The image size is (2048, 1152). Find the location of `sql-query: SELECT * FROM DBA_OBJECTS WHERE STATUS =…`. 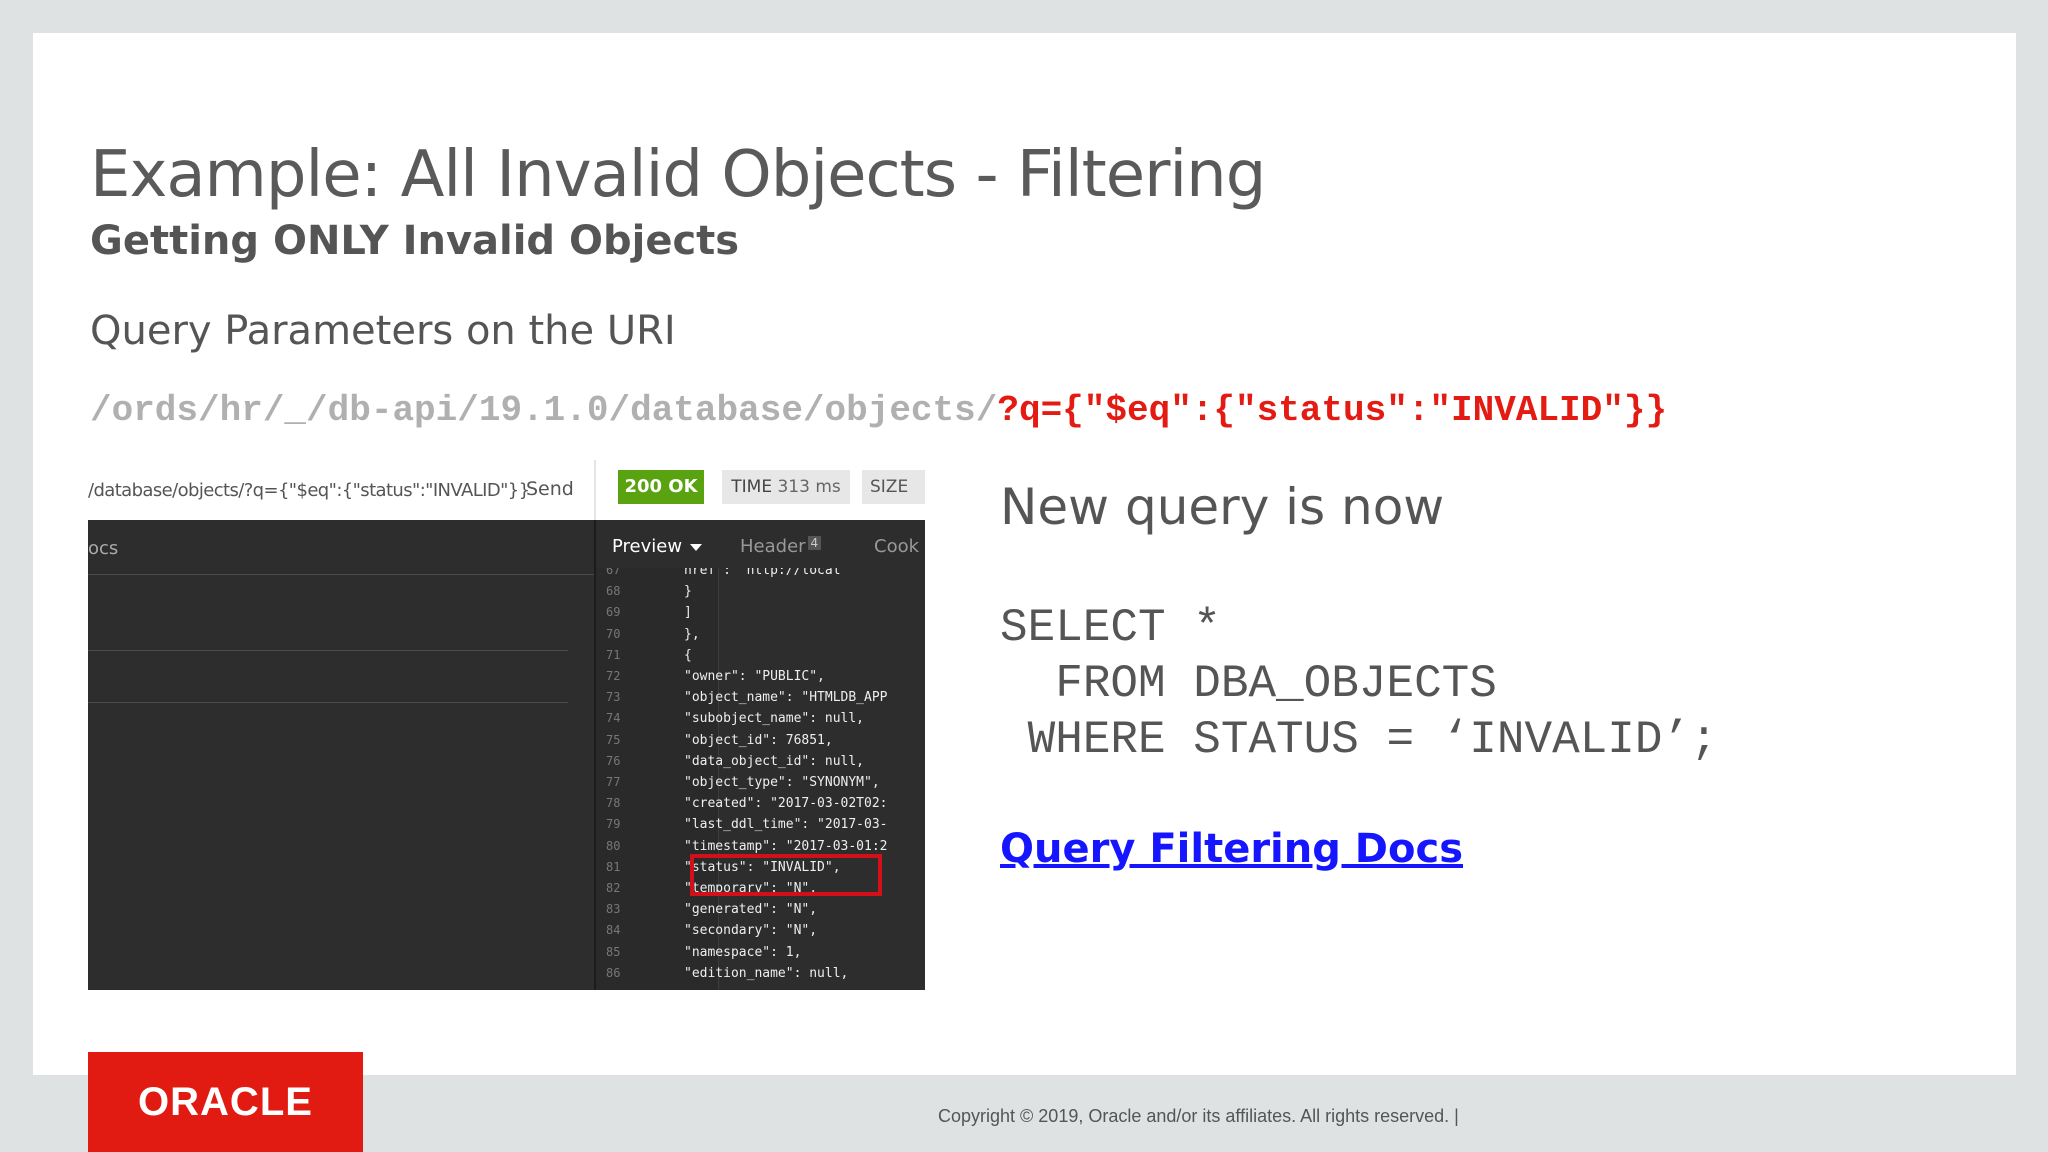

sql-query: SELECT * FROM DBA_OBJECTS WHERE STATUS =… is located at coordinates (1359, 684).